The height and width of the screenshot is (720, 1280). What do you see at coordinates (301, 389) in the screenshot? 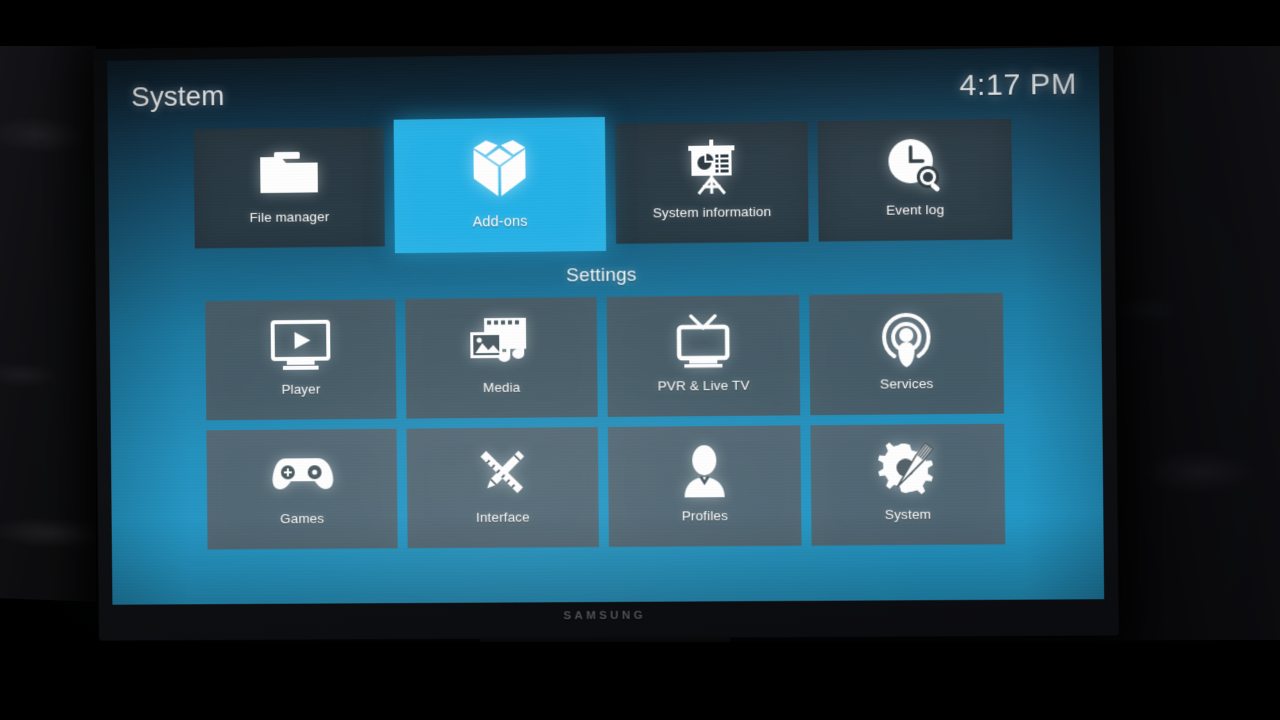
I see `menu-tile-label: Player` at bounding box center [301, 389].